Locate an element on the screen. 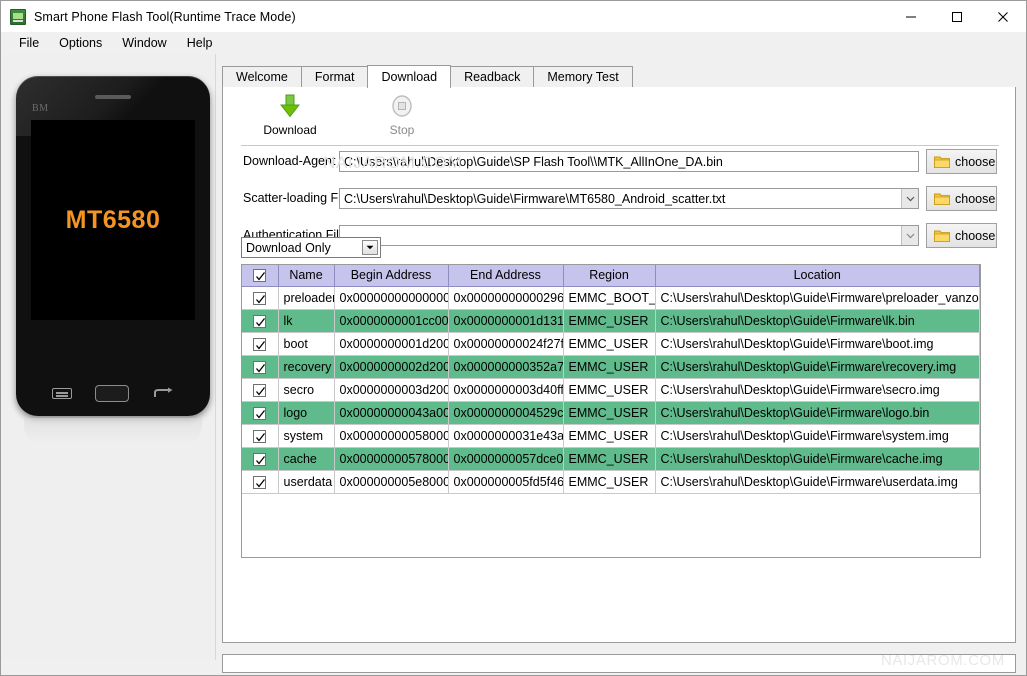  cell-begin-address: 0x0000000005800000 is located at coordinates (391, 436).